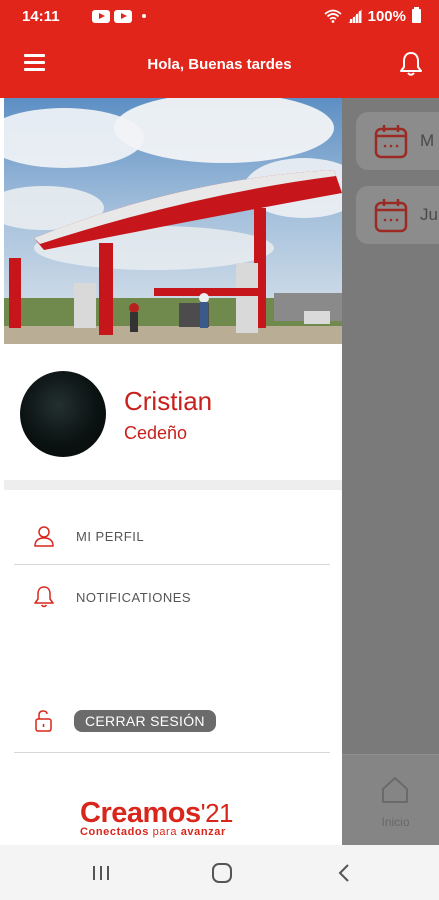 This screenshot has width=439, height=900. I want to click on back-chevron-icon, so click(345, 873).